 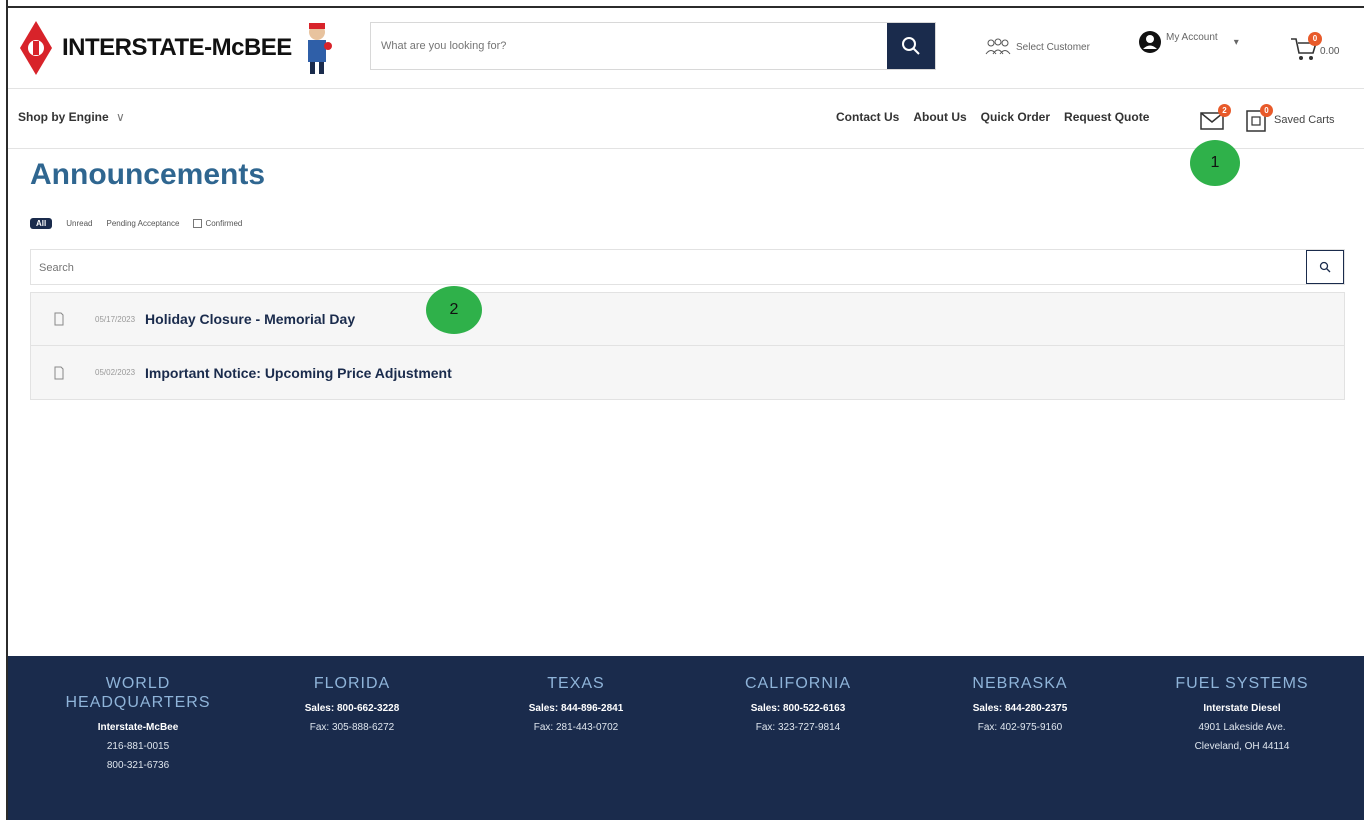 What do you see at coordinates (79, 223) in the screenshot?
I see `filter-unread-tab: Unread` at bounding box center [79, 223].